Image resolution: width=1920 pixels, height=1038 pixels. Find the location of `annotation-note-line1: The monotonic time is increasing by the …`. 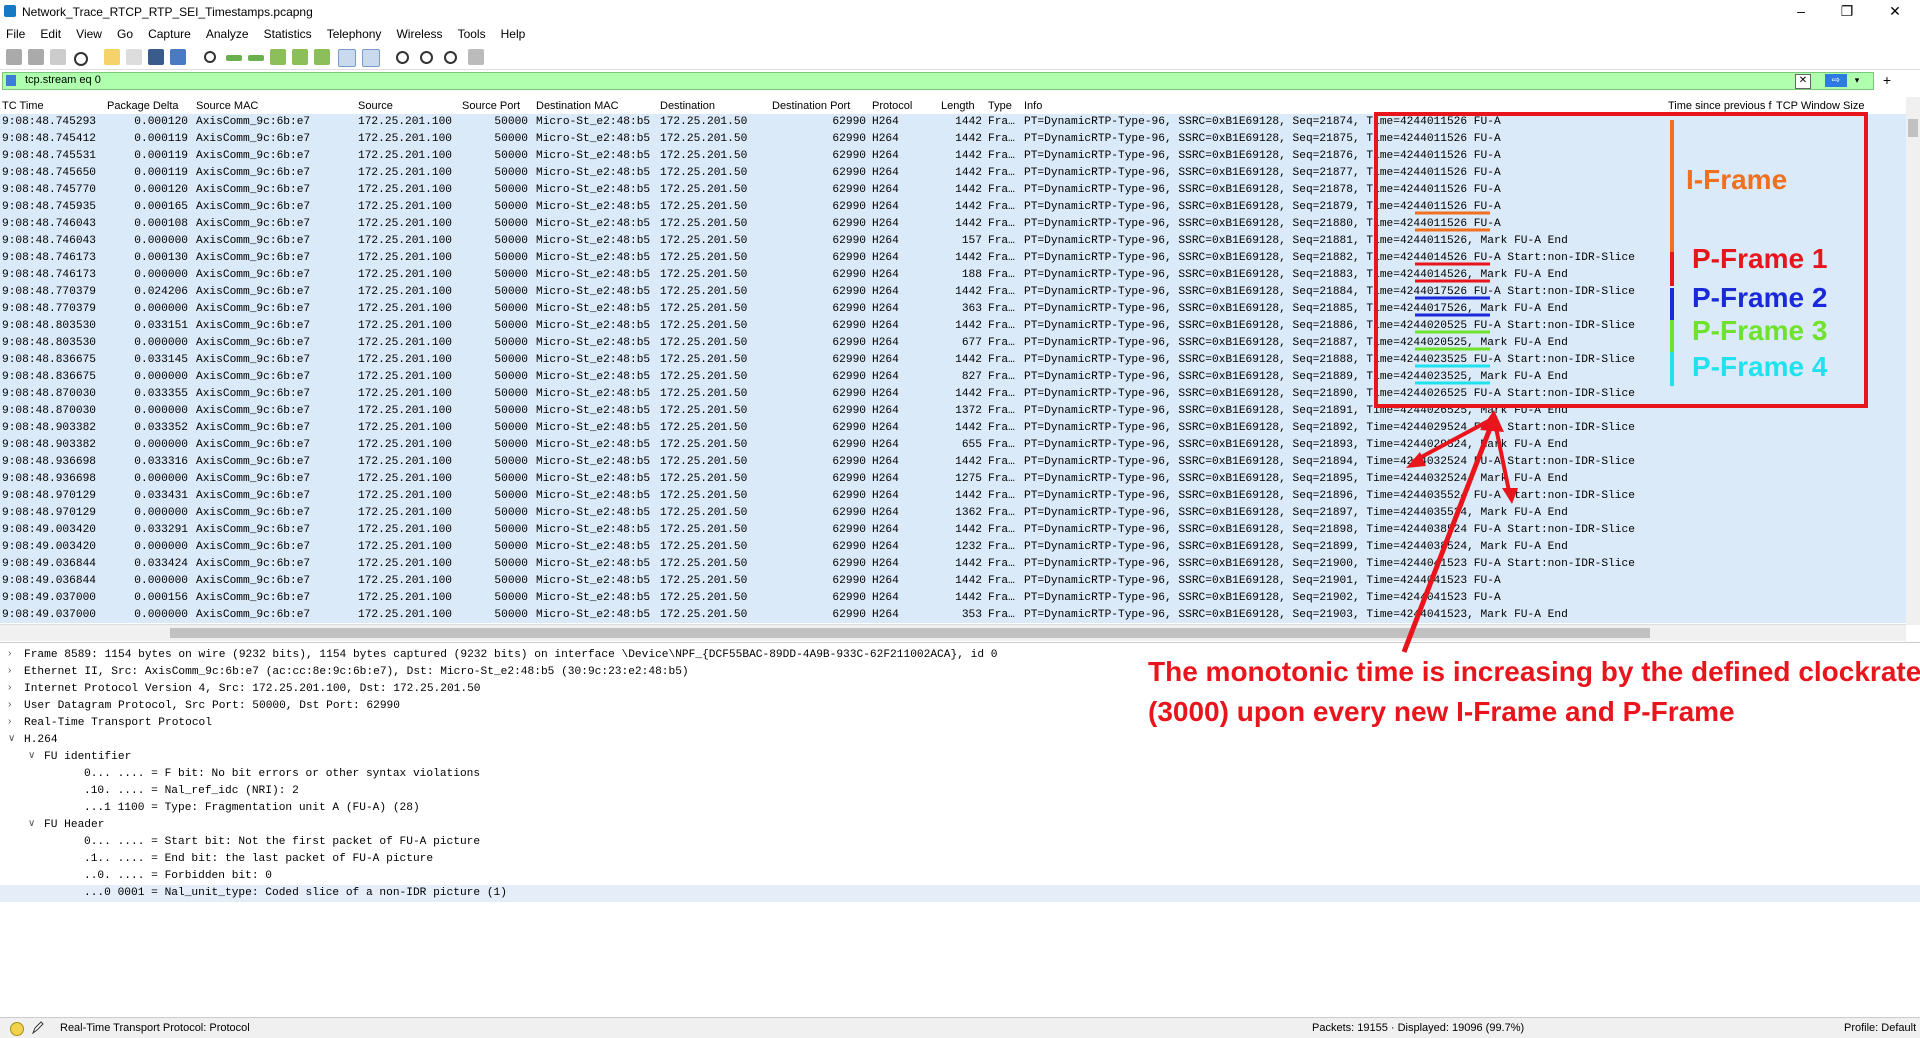

annotation-note-line1: The monotonic time is increasing by the … is located at coordinates (1534, 671).